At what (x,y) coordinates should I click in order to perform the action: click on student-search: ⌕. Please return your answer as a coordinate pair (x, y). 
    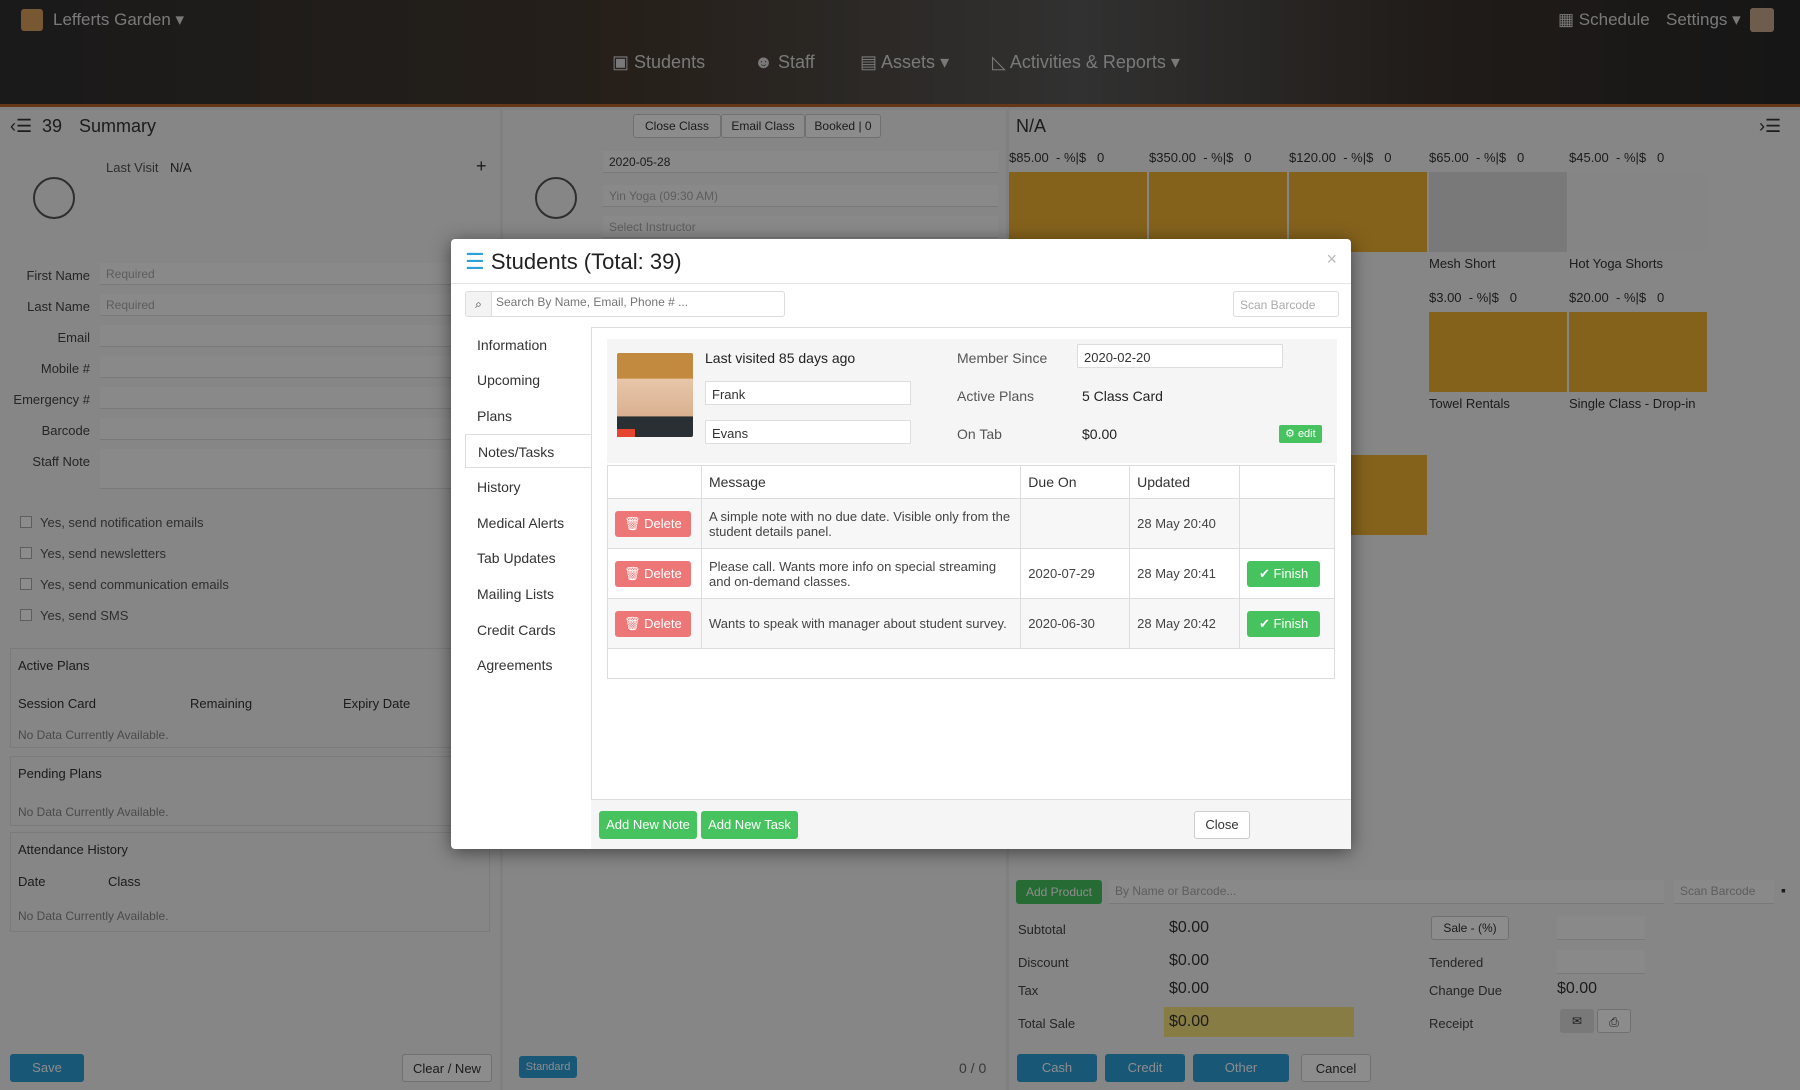
    Looking at the image, I should click on (625, 304).